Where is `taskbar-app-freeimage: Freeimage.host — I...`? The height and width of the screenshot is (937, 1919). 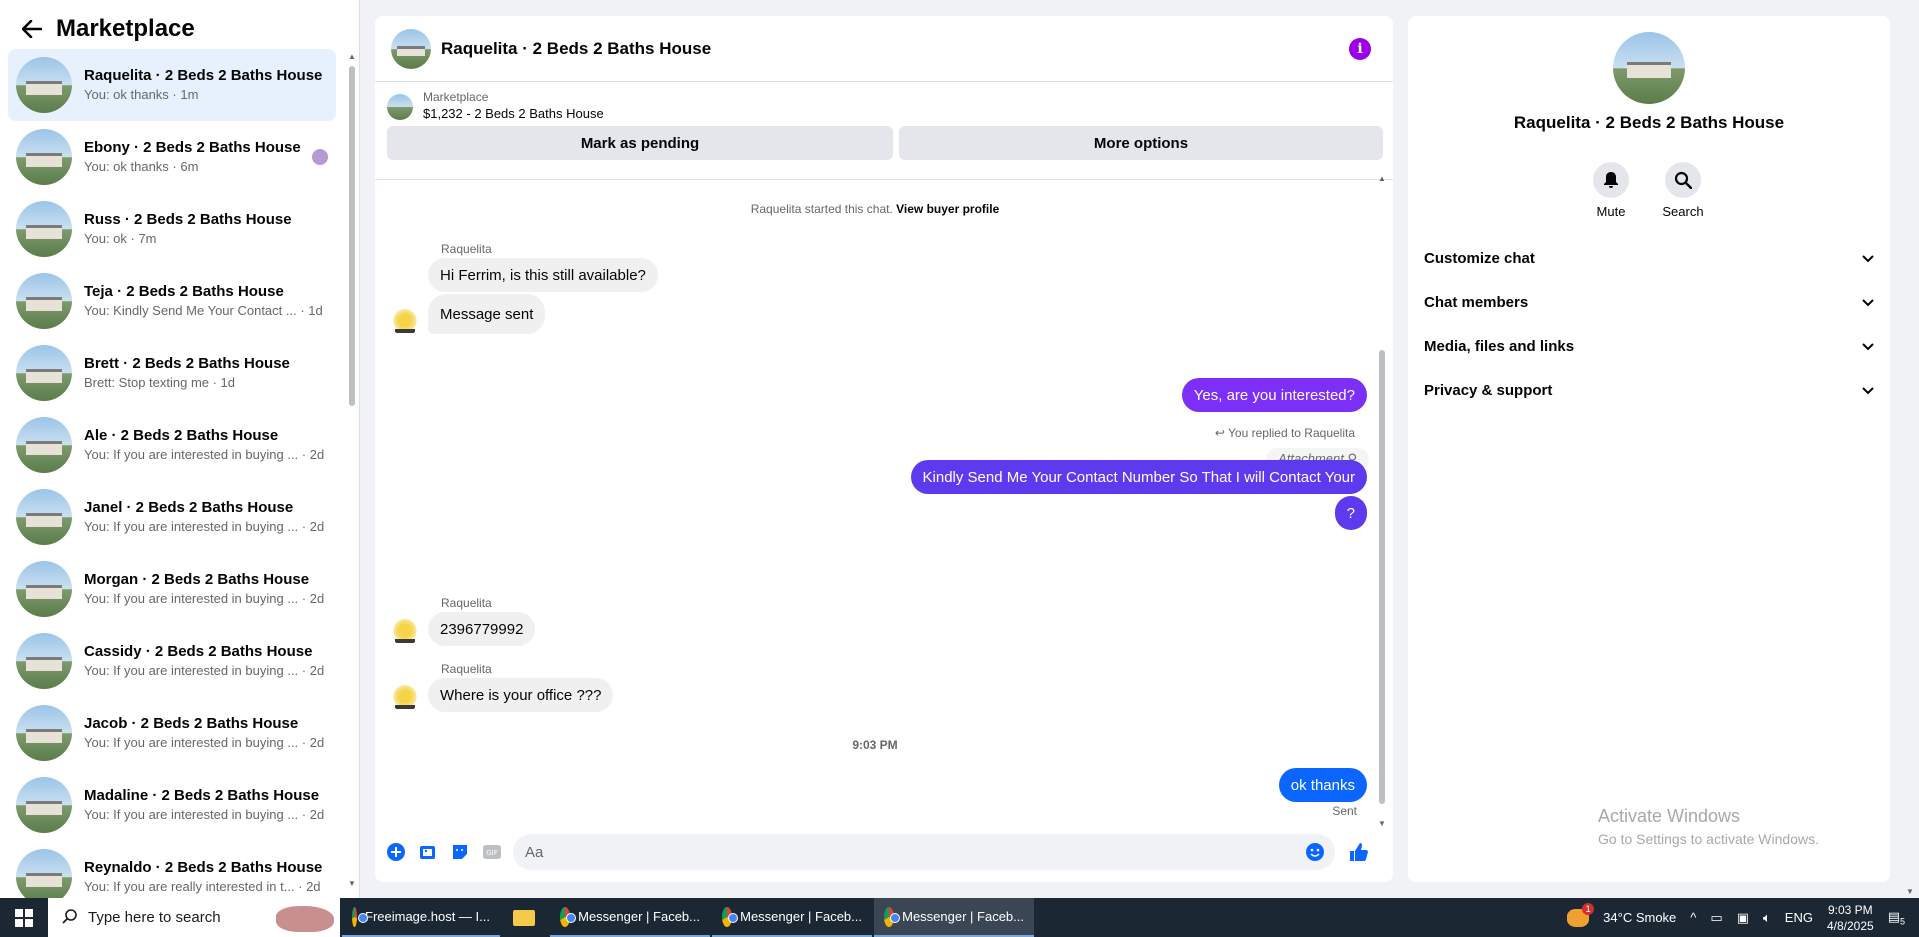
taskbar-app-freeimage: Freeimage.host — I... is located at coordinates (421, 917).